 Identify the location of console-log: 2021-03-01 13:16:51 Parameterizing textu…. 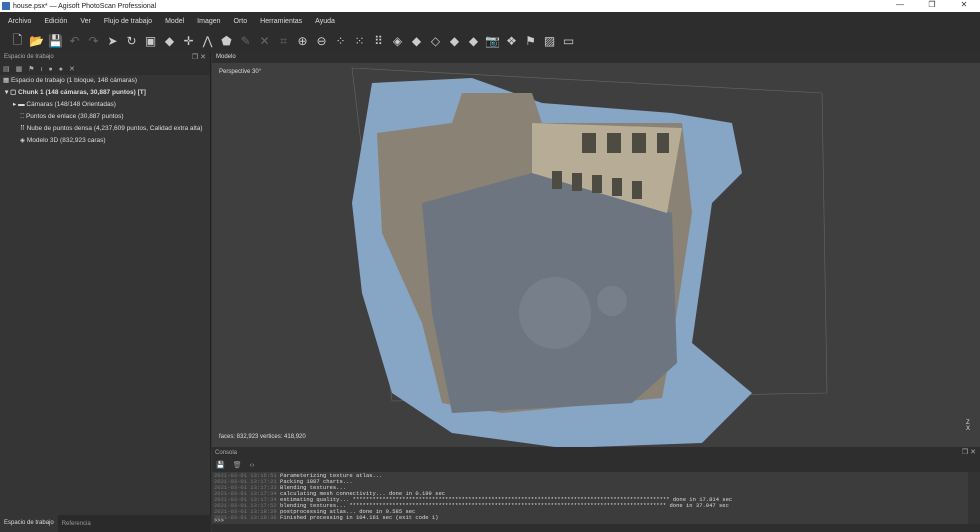
(590, 498).